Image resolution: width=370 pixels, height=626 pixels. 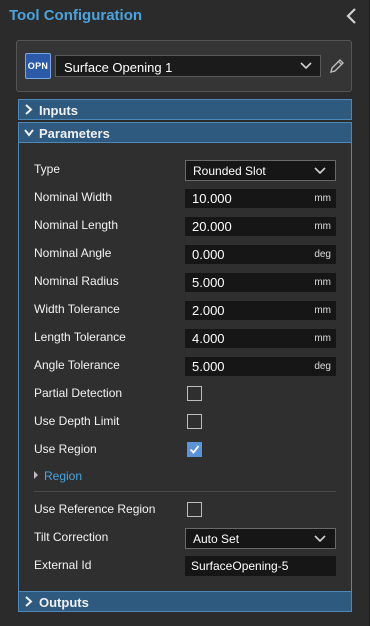 What do you see at coordinates (63, 476) in the screenshot?
I see `region-label: Region` at bounding box center [63, 476].